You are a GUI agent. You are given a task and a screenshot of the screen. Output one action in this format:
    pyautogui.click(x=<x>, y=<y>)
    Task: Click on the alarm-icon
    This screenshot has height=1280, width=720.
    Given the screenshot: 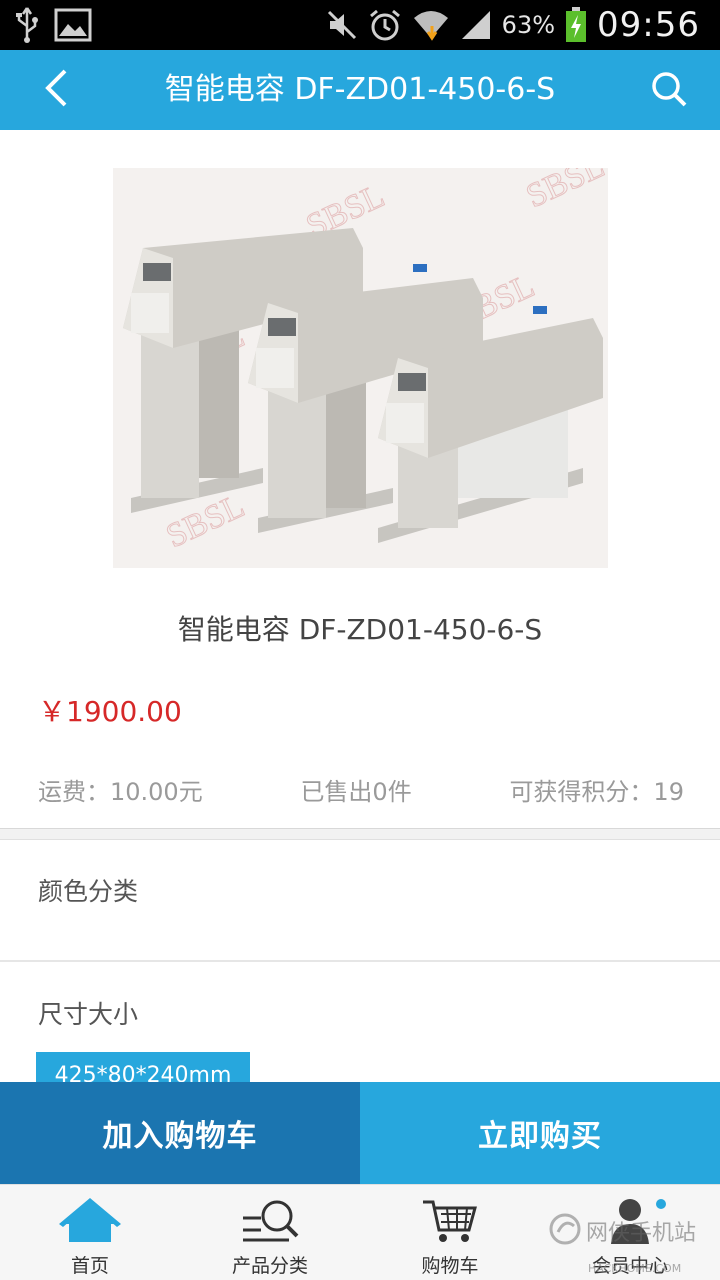 What is the action you would take?
    pyautogui.click(x=385, y=25)
    